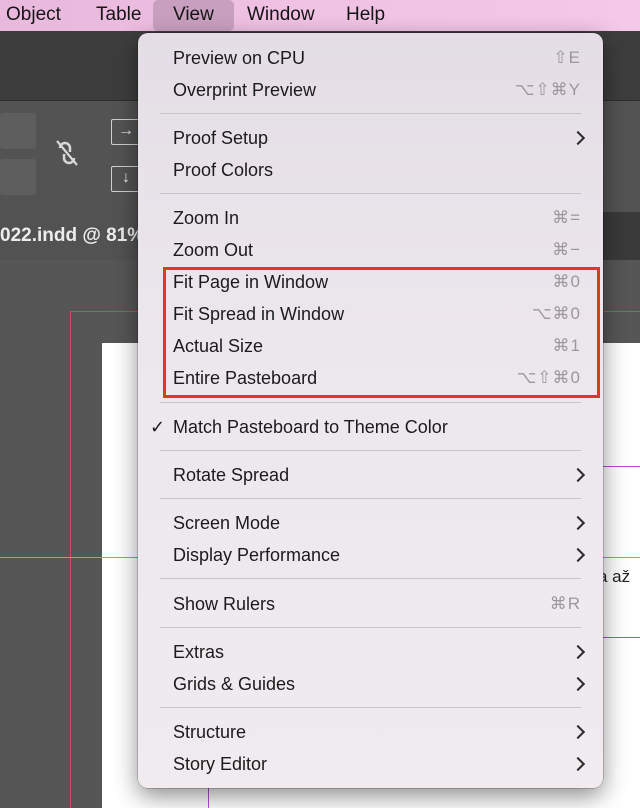 This screenshot has width=640, height=808. Describe the element at coordinates (381, 332) in the screenshot. I see `highlight-box` at that location.